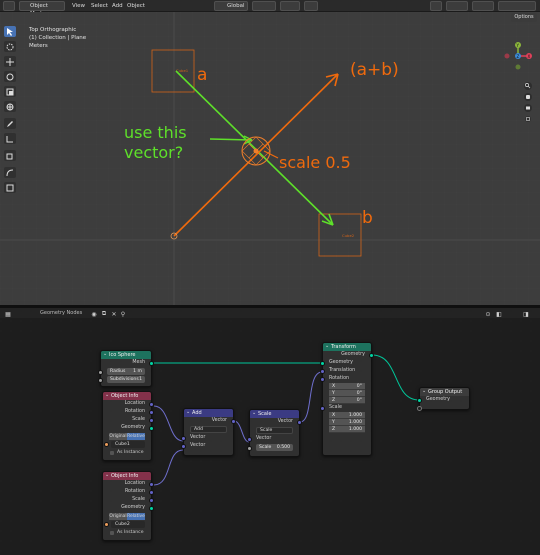  What do you see at coordinates (137, 371) in the screenshot?
I see `radius-value: 1 m` at bounding box center [137, 371].